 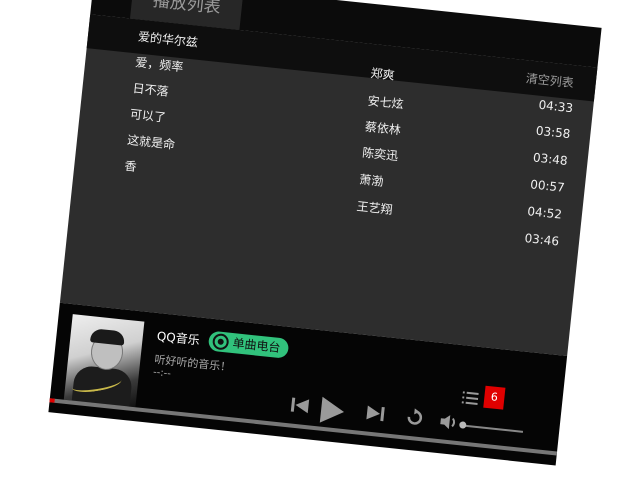 What do you see at coordinates (415, 419) in the screenshot?
I see `repeat-icon` at bounding box center [415, 419].